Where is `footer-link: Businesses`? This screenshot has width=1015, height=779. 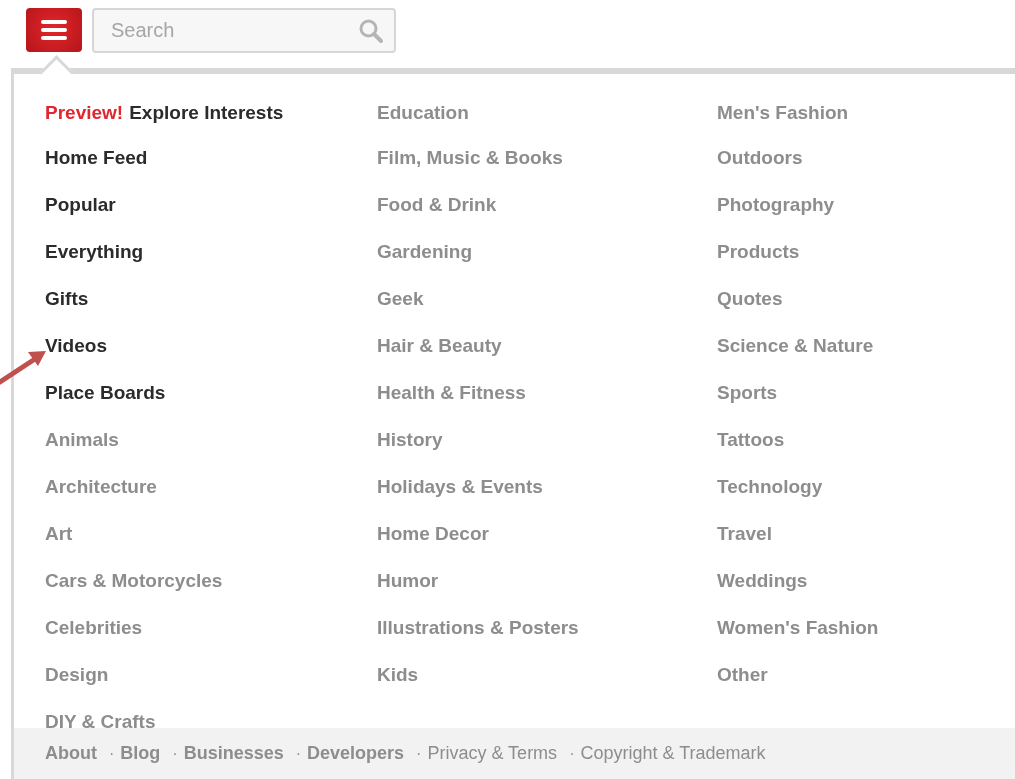 footer-link: Businesses is located at coordinates (233, 753).